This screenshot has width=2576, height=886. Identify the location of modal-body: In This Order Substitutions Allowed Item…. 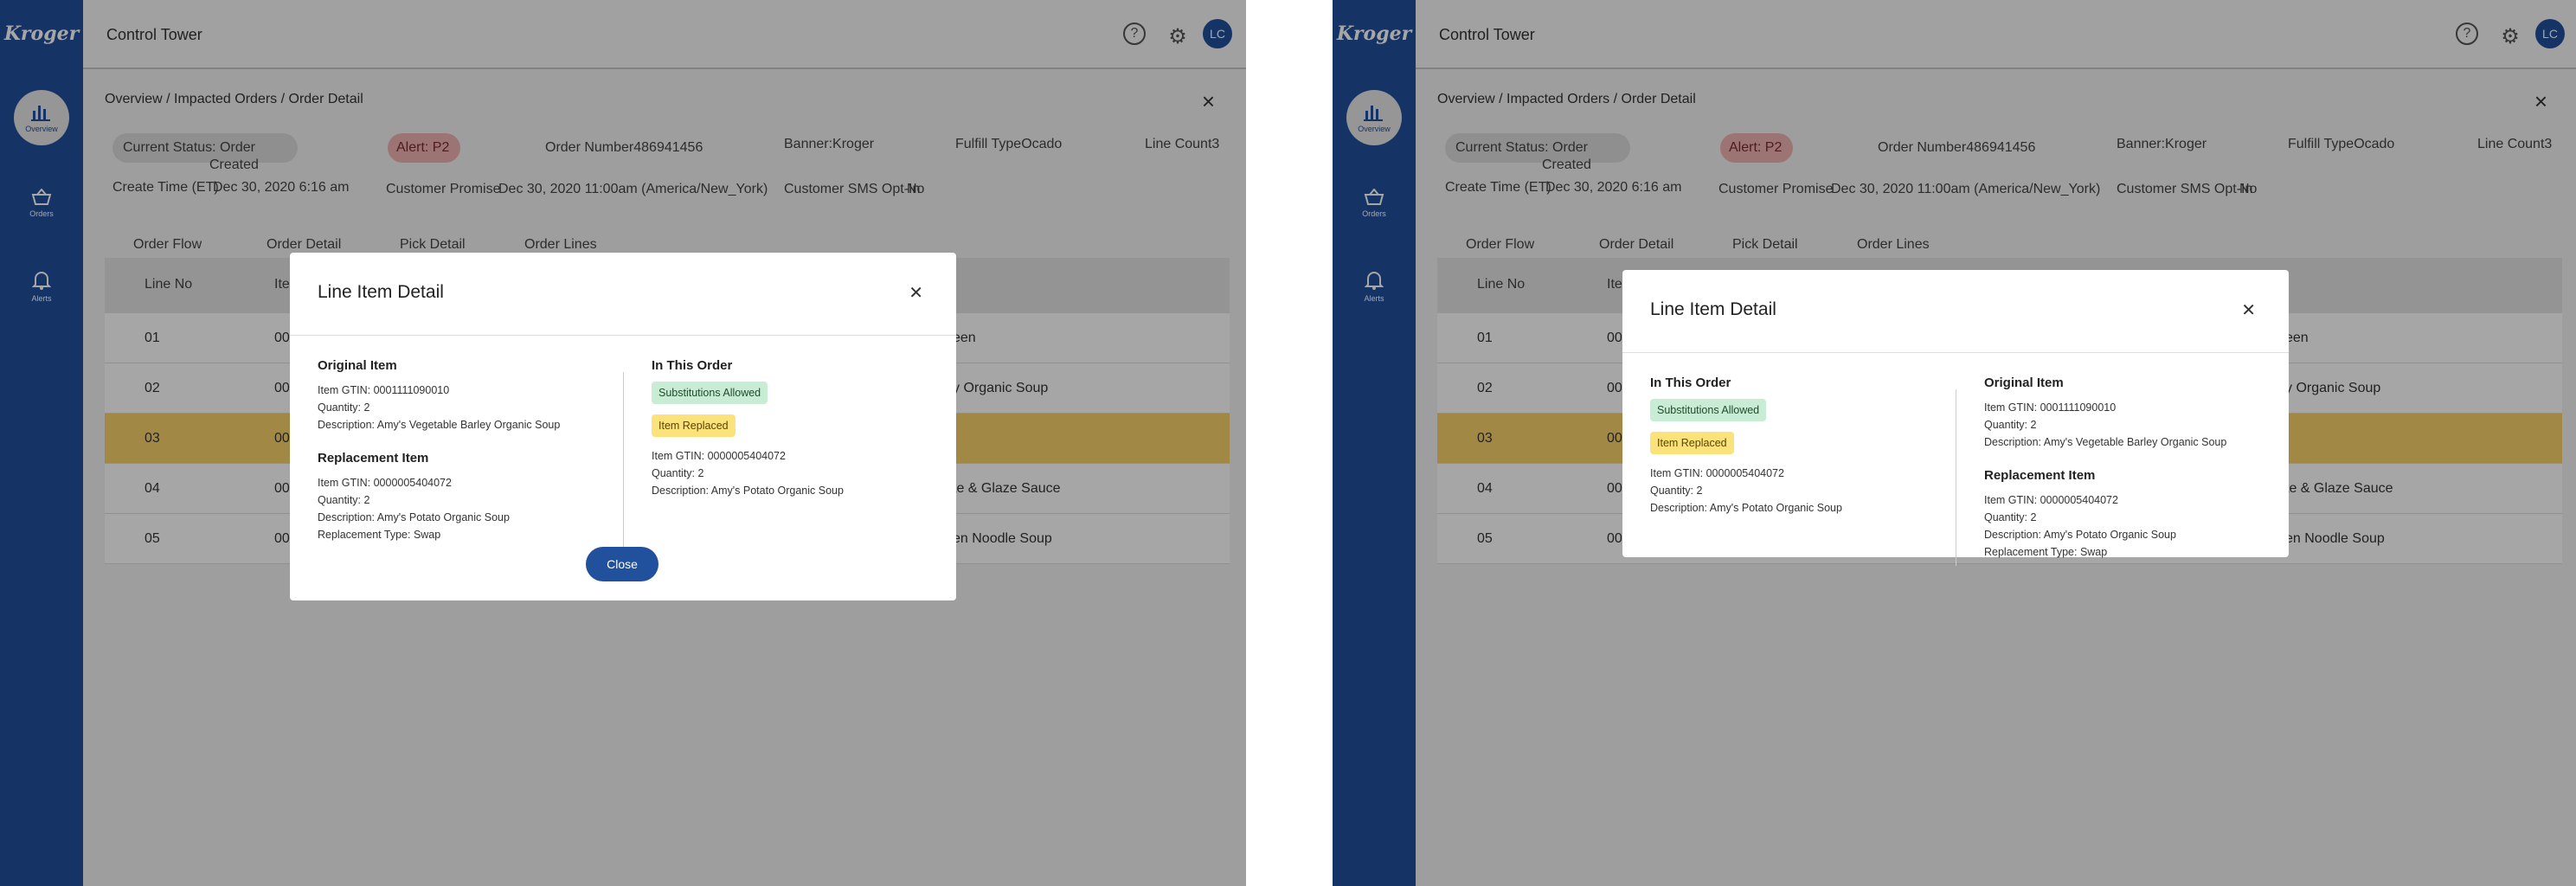
(1956, 459).